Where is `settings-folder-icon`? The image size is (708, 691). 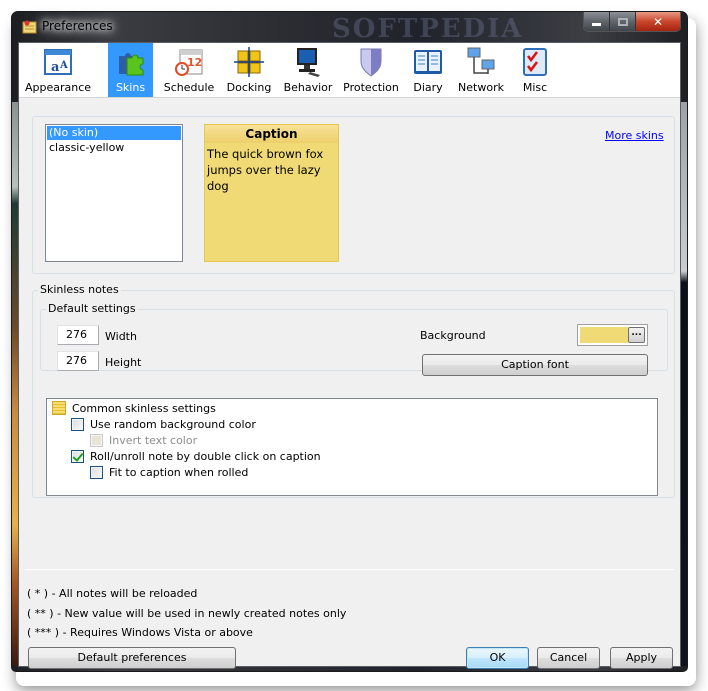
settings-folder-icon is located at coordinates (59, 408).